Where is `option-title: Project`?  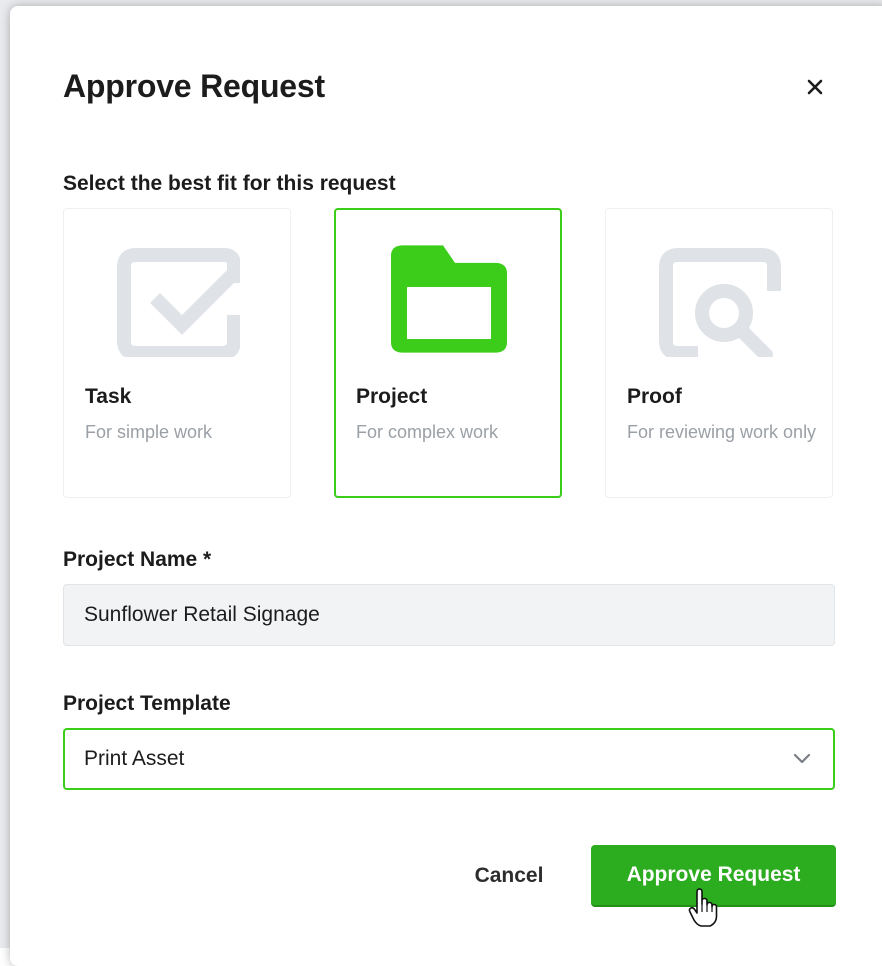
option-title: Project is located at coordinates (392, 396).